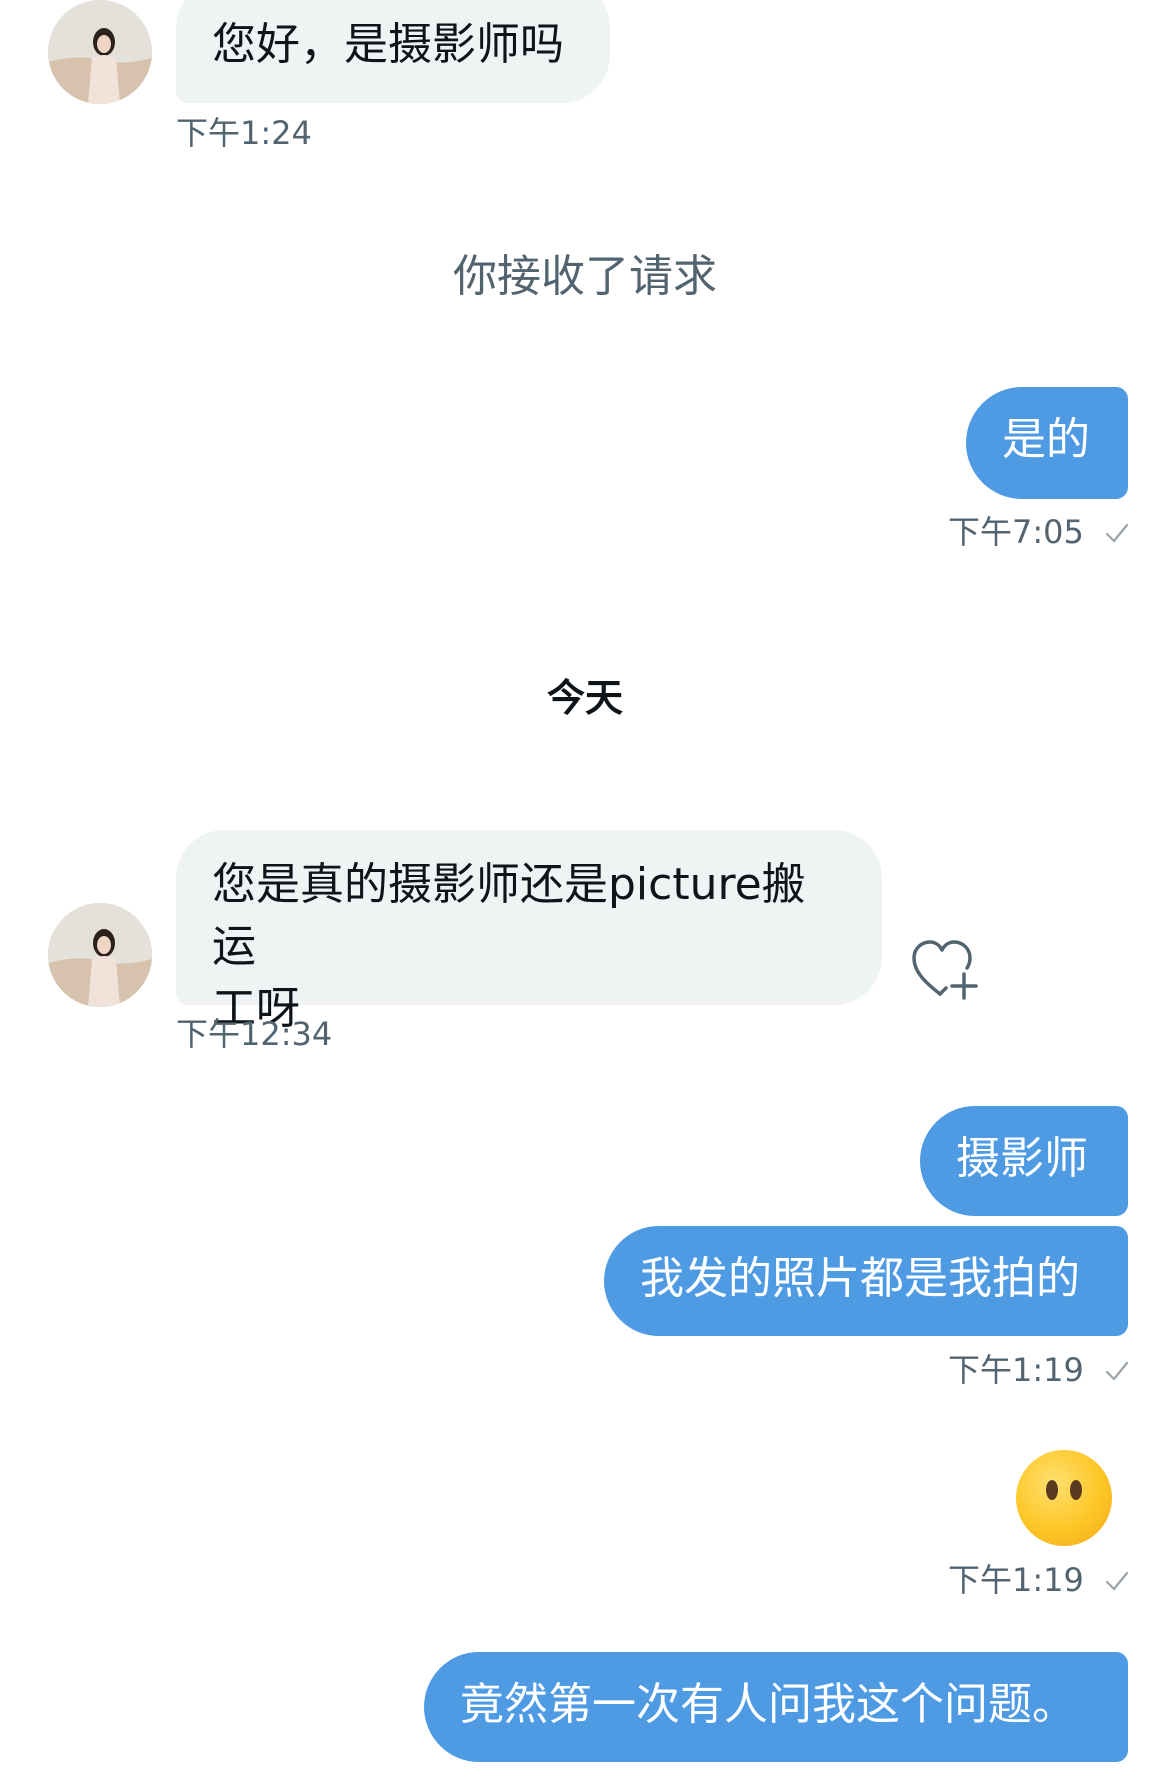 This screenshot has height=1778, width=1170. I want to click on heart-plus-icon, so click(944, 970).